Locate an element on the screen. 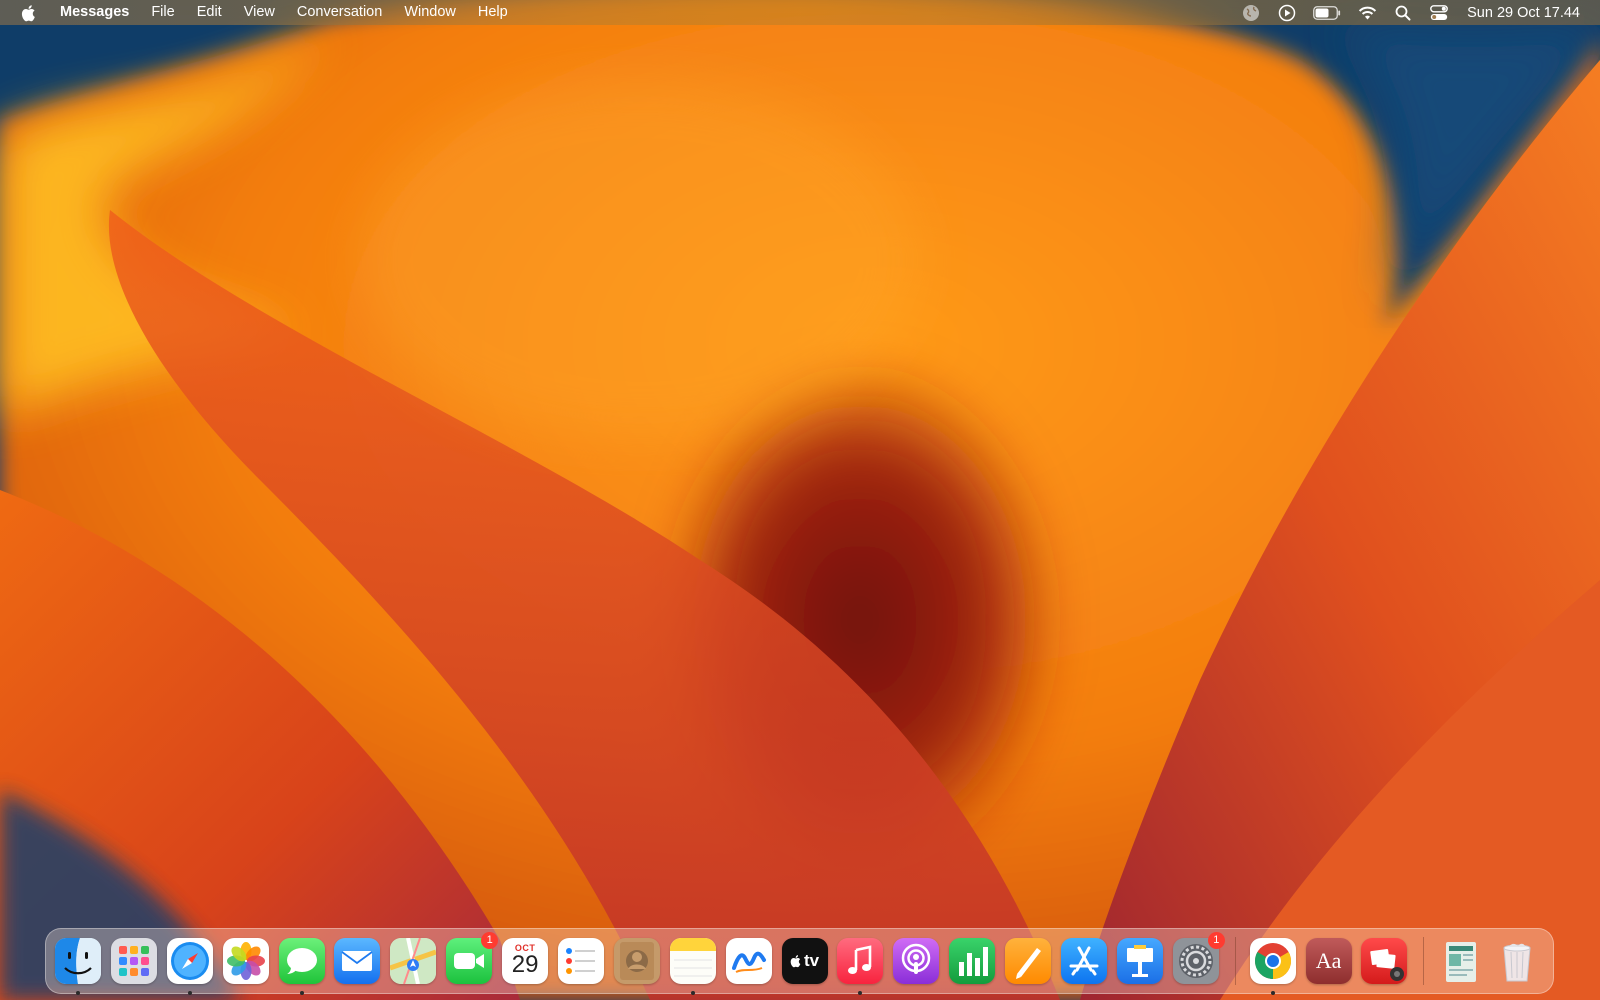 The height and width of the screenshot is (1000, 1600). maps-icon is located at coordinates (413, 961).